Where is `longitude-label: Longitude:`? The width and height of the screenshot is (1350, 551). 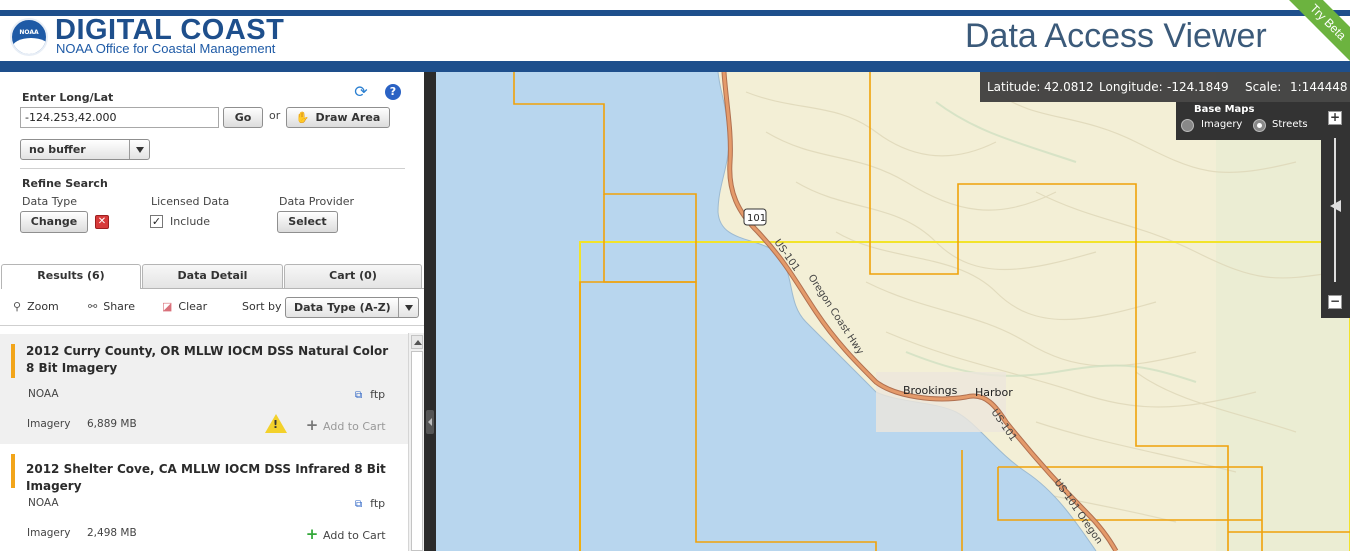 longitude-label: Longitude: is located at coordinates (1131, 87).